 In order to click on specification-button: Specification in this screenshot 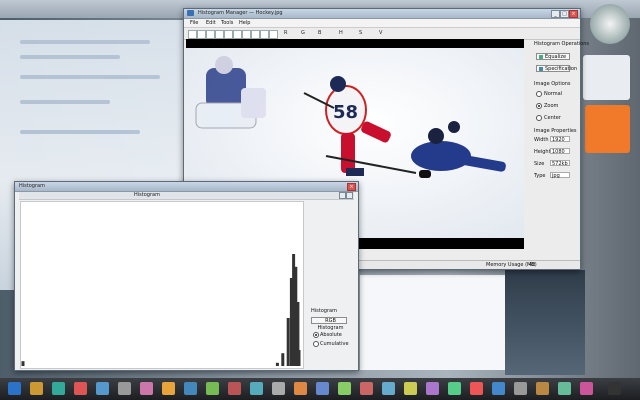, I will do `click(556, 68)`.